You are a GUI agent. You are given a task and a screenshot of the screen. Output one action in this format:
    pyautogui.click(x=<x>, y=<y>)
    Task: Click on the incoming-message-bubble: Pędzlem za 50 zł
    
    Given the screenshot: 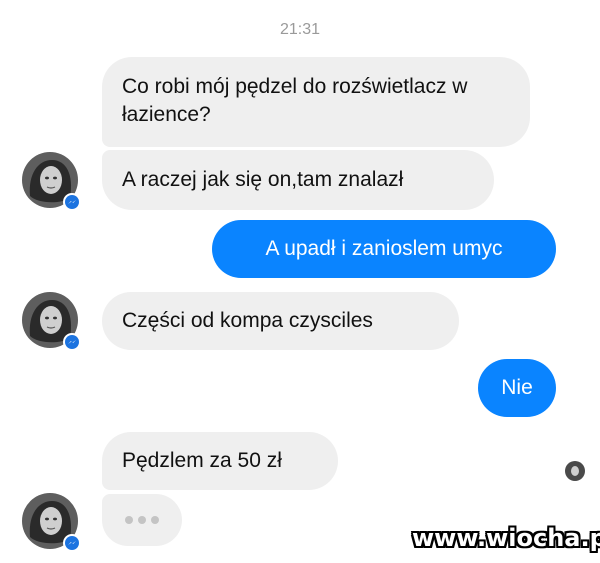 What is the action you would take?
    pyautogui.click(x=220, y=461)
    